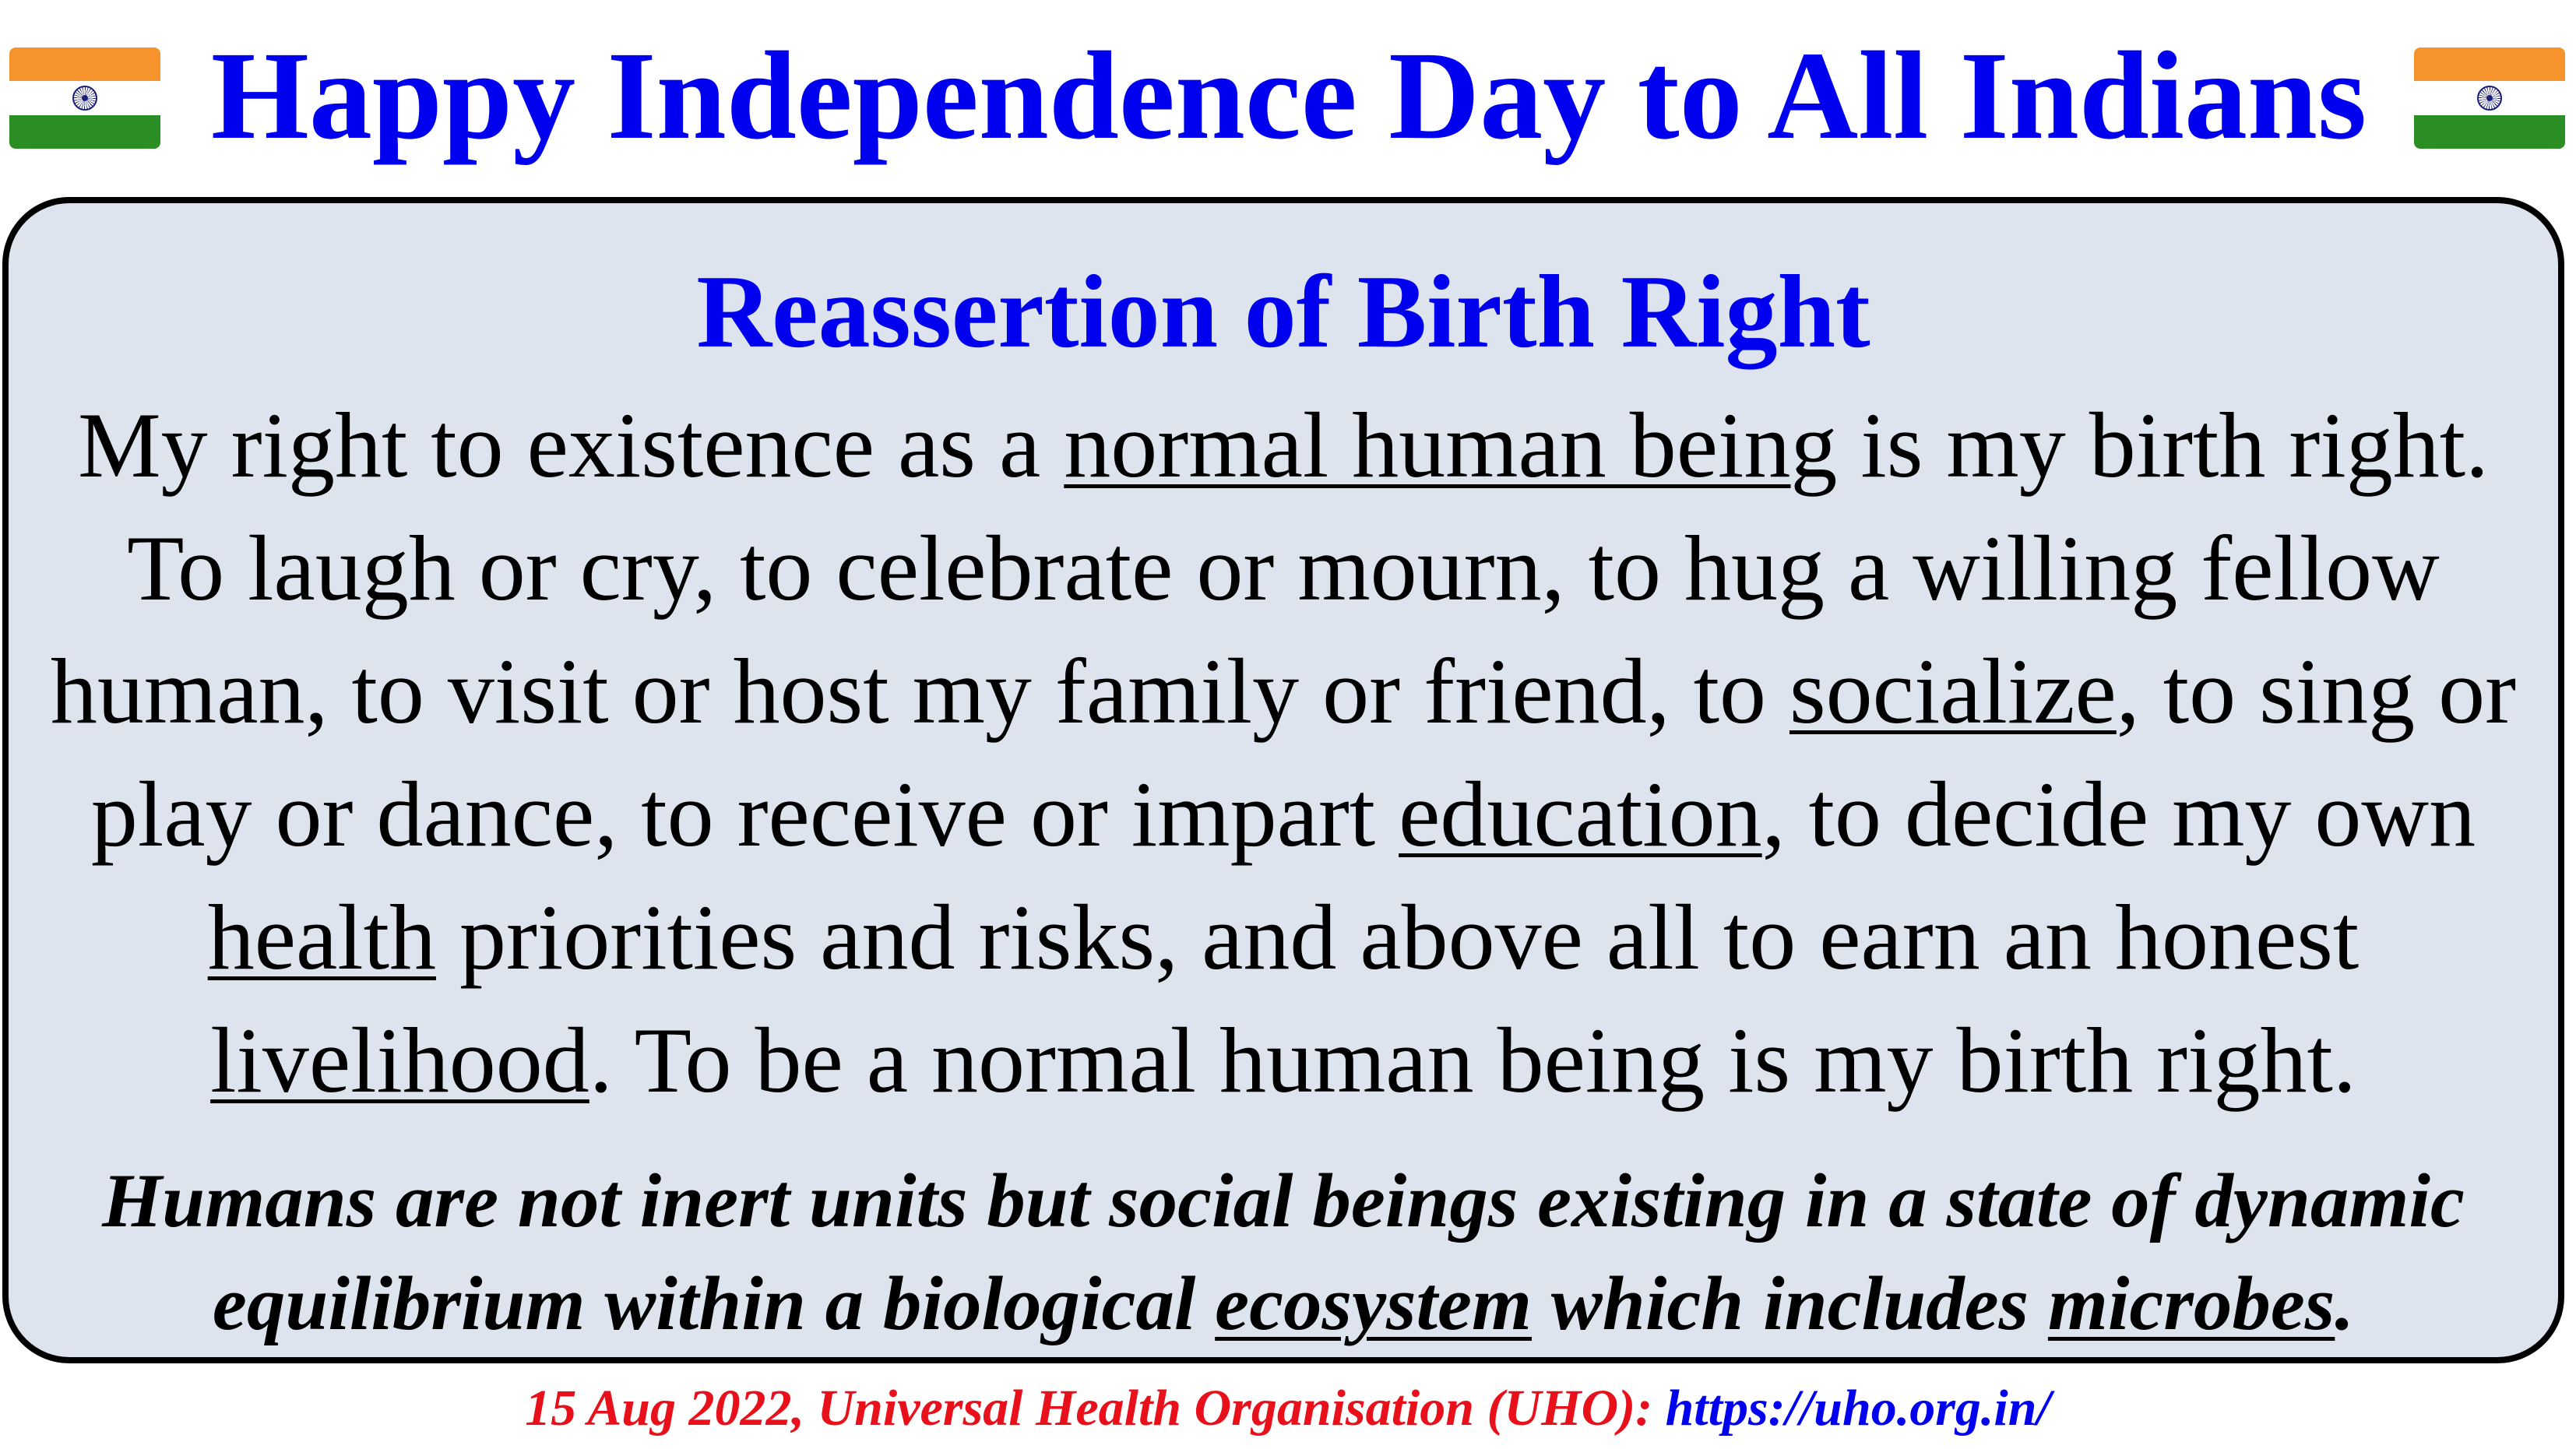 The height and width of the screenshot is (1449, 2576). What do you see at coordinates (571, 445) in the screenshot?
I see `body-text: My right to existence as a` at bounding box center [571, 445].